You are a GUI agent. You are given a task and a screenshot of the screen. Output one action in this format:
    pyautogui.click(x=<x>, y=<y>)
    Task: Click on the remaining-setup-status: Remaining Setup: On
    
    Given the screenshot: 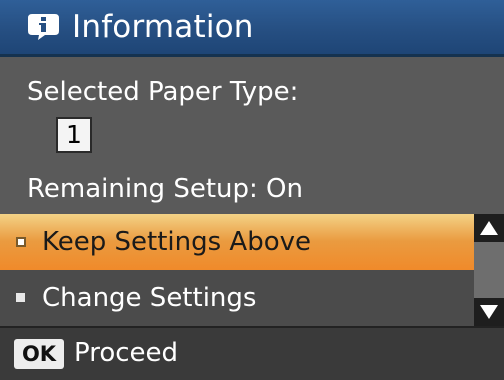 What is the action you would take?
    pyautogui.click(x=165, y=189)
    